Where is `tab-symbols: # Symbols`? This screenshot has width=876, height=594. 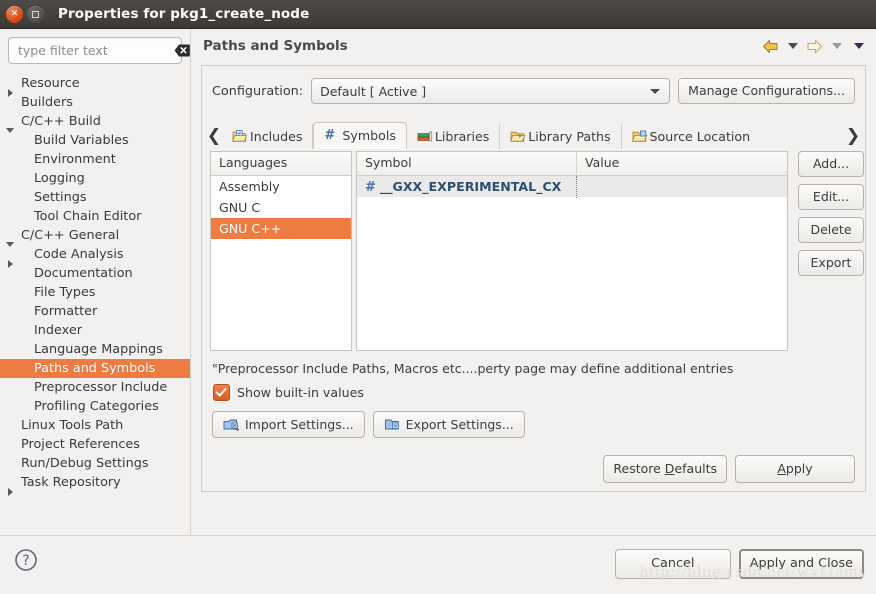
tab-symbols: # Symbols is located at coordinates (360, 135).